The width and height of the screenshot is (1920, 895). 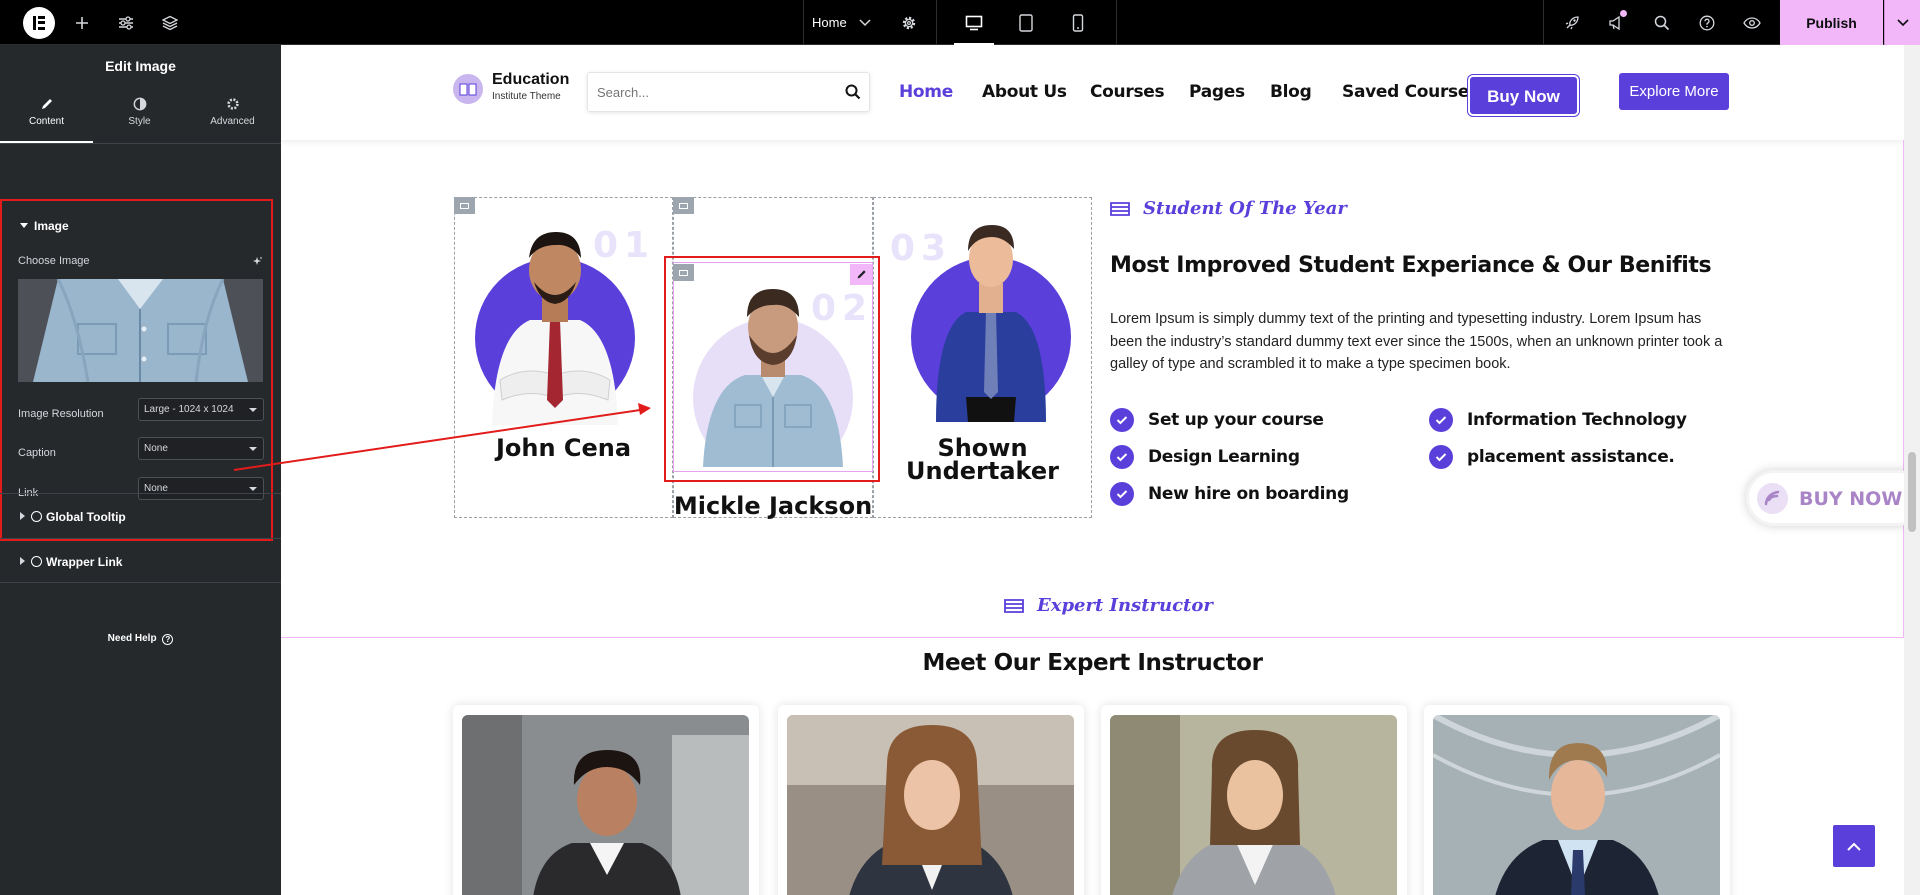 I want to click on publish-options-button, so click(x=1902, y=22).